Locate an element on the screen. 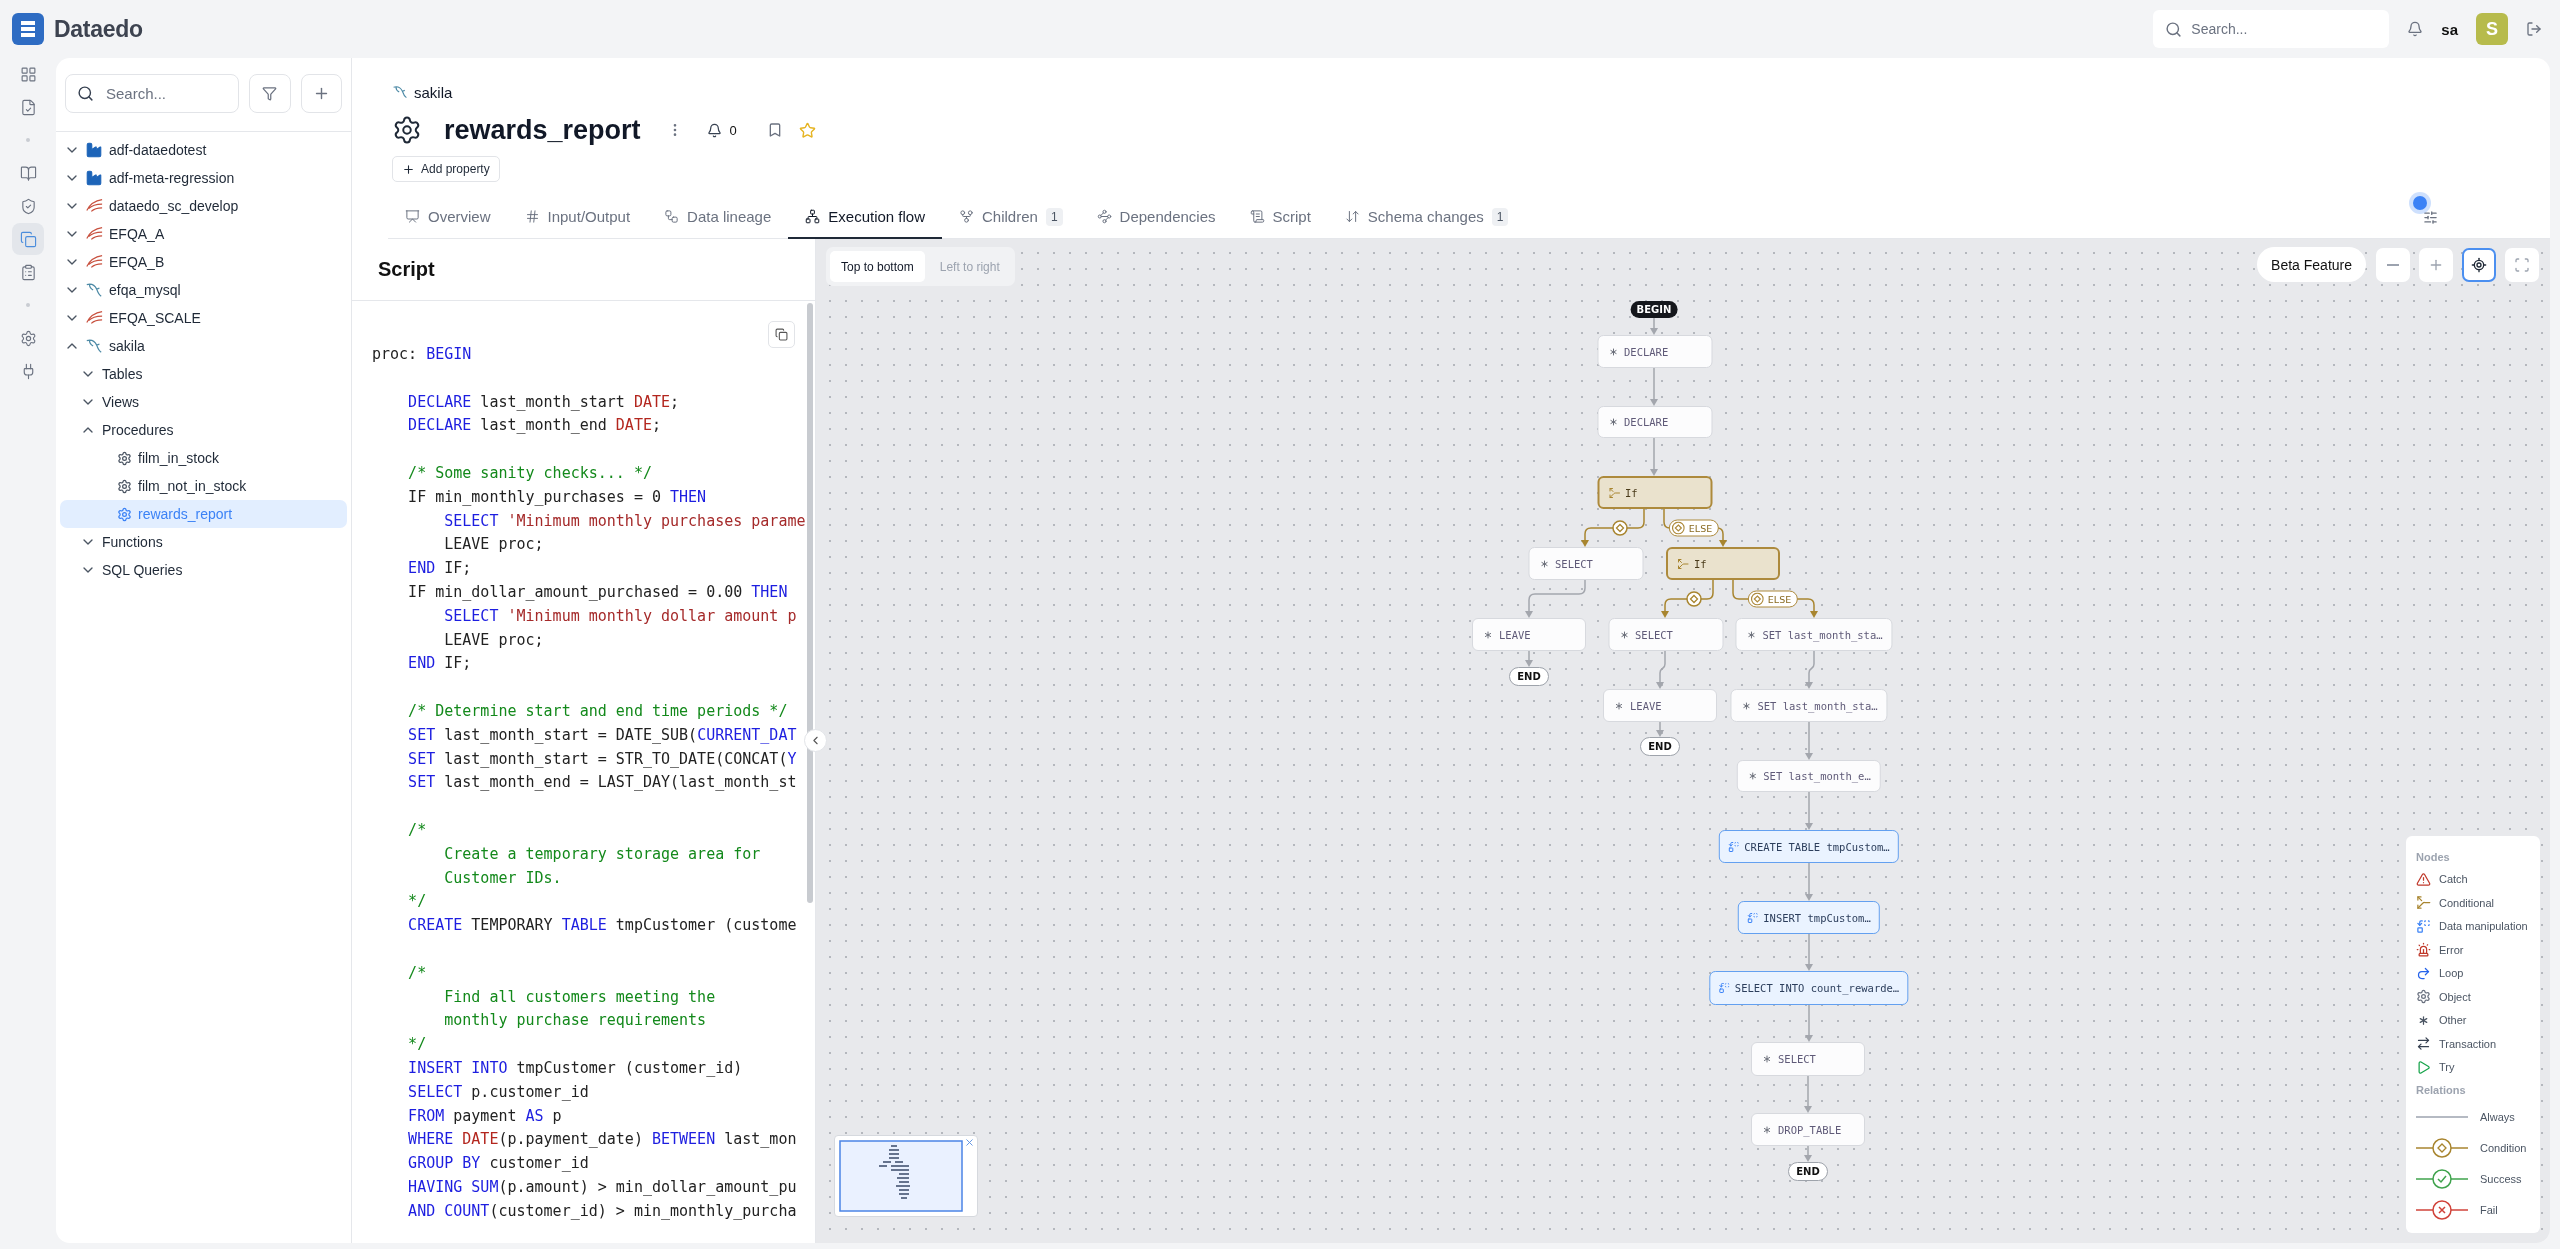 The height and width of the screenshot is (1249, 2560). legend-label: Catch is located at coordinates (2453, 879).